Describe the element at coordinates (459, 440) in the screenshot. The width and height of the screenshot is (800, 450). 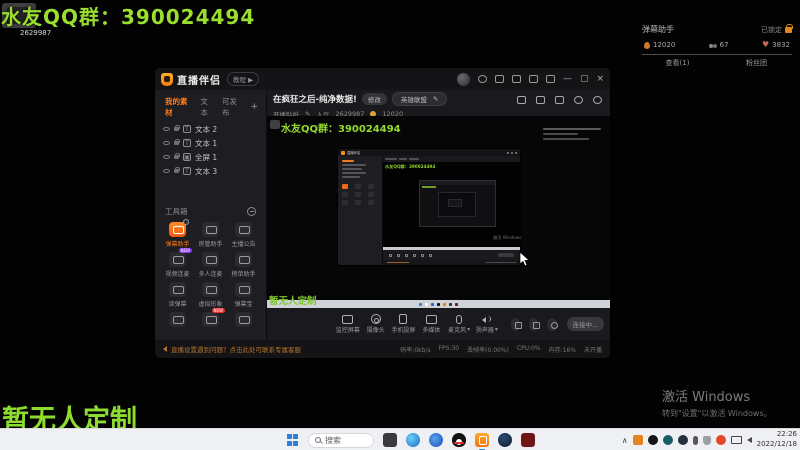
I see `taskbar-qq-icon` at that location.